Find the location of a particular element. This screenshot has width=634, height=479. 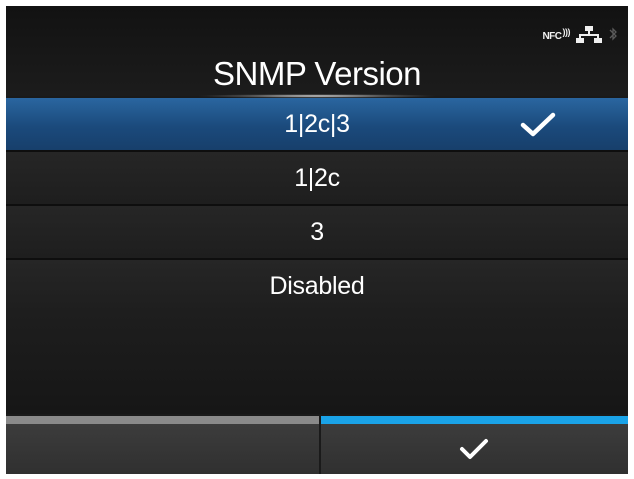

network-icon is located at coordinates (589, 36).